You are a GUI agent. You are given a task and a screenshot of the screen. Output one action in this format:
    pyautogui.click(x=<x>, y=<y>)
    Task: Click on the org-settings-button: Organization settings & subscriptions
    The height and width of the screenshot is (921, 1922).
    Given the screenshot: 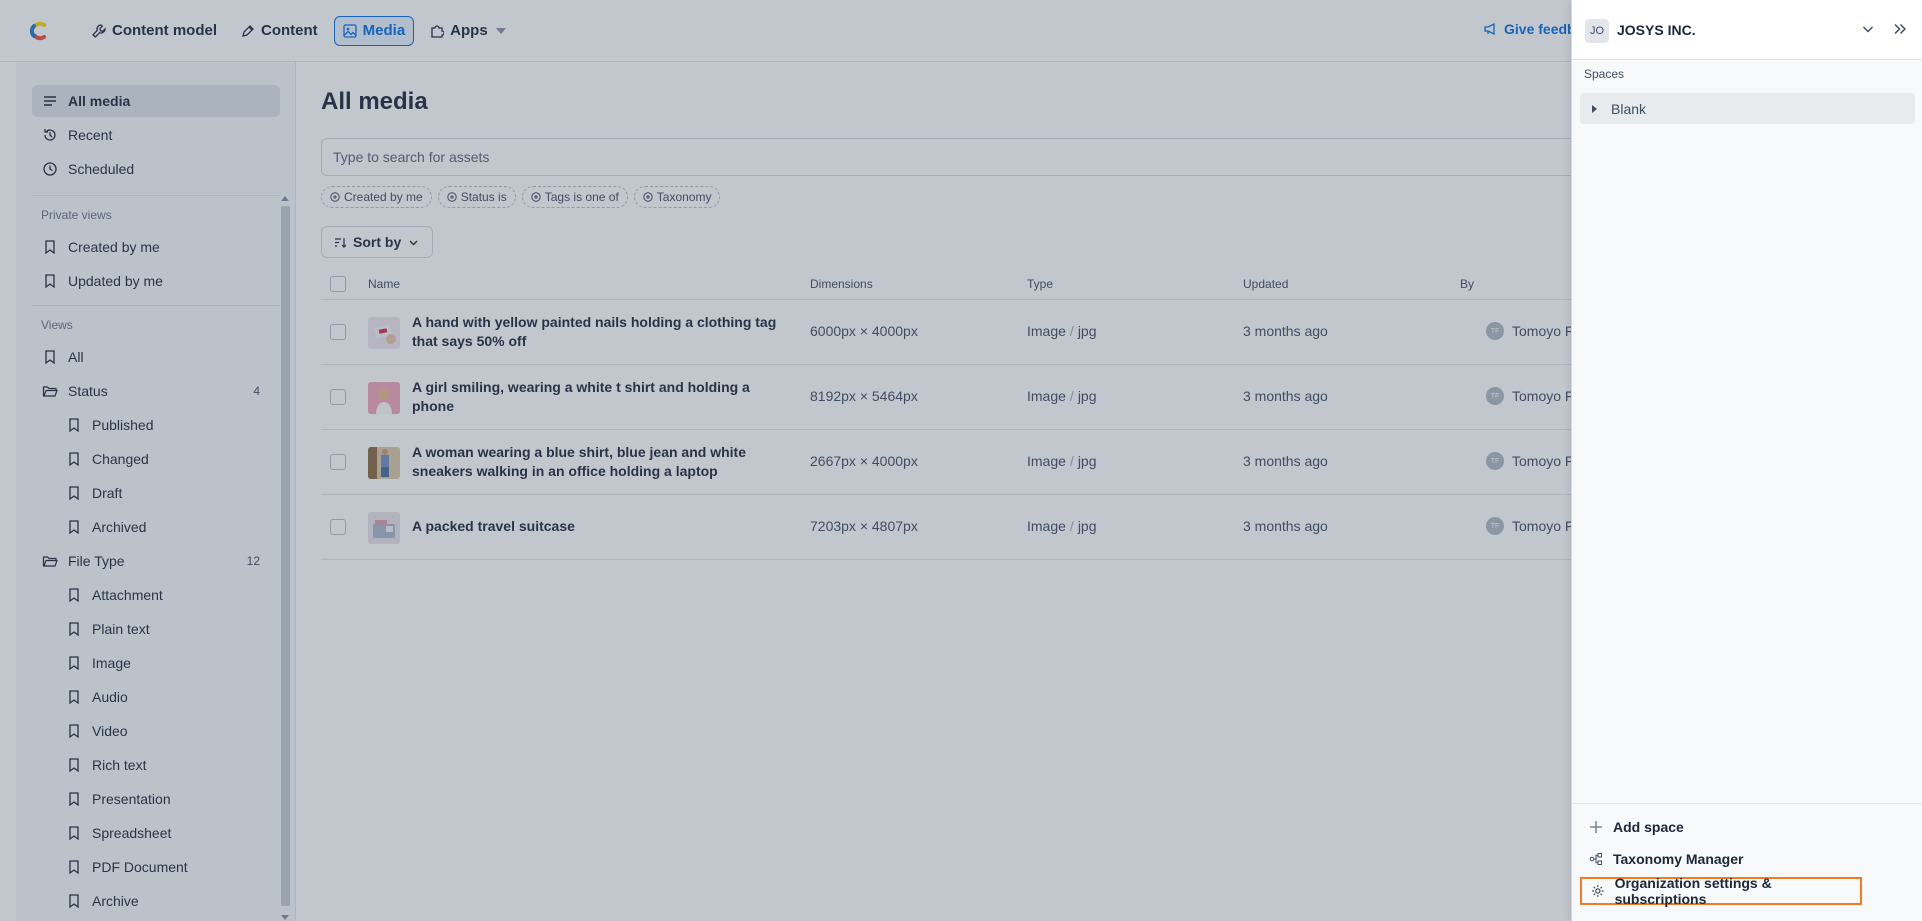 What is the action you would take?
    pyautogui.click(x=1721, y=891)
    